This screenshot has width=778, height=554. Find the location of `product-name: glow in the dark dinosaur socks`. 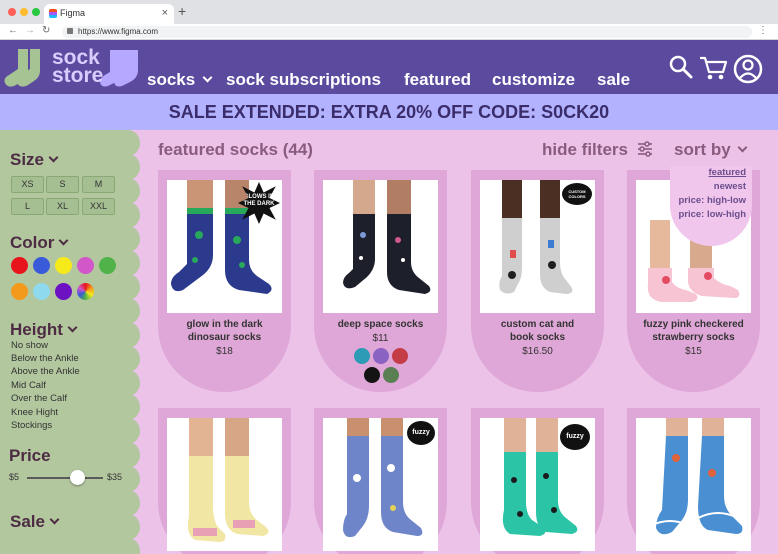

product-name: glow in the dark dinosaur socks is located at coordinates (224, 331).